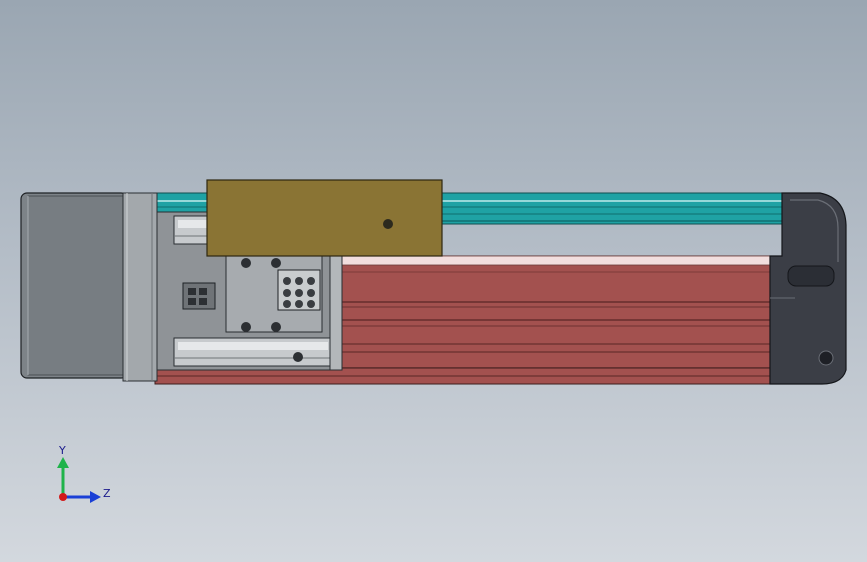 The height and width of the screenshot is (562, 867). I want to click on y-axis-label: Y, so click(62, 450).